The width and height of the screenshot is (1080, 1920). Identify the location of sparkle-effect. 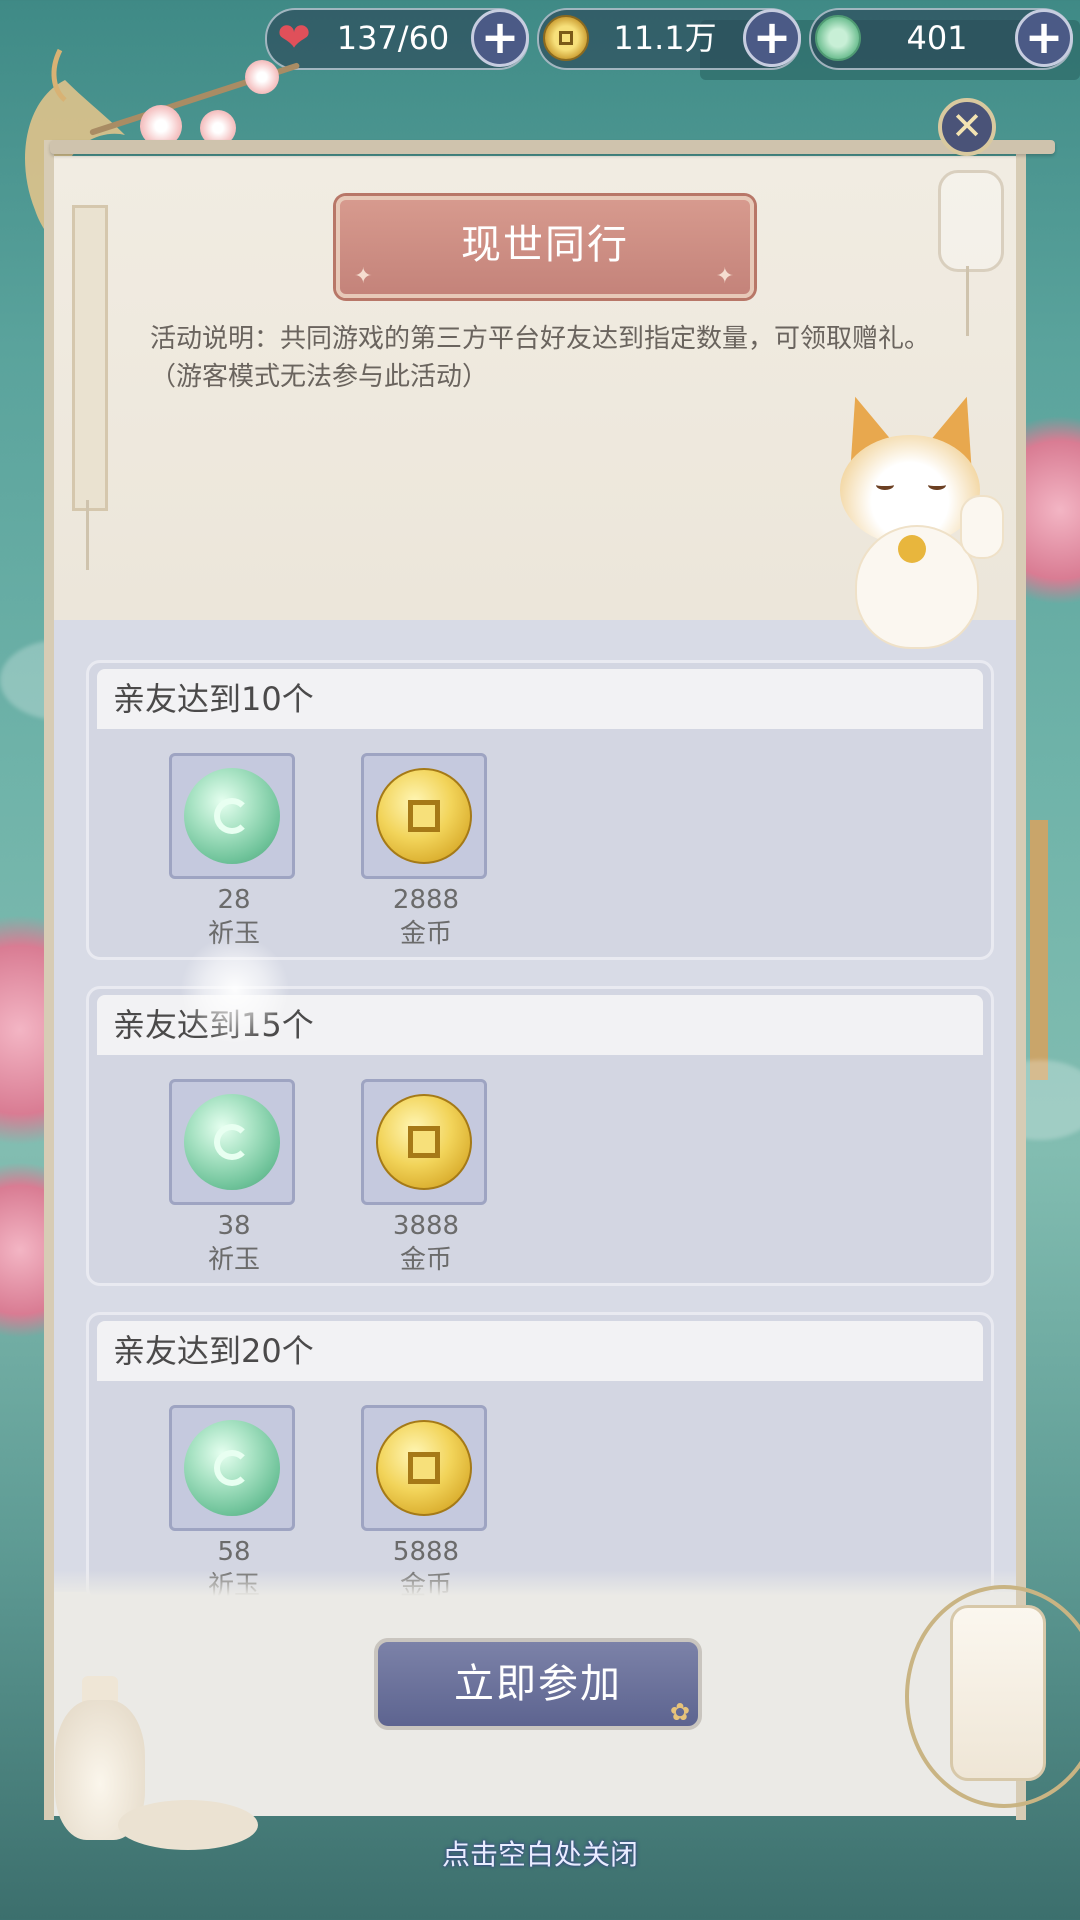
(235, 990).